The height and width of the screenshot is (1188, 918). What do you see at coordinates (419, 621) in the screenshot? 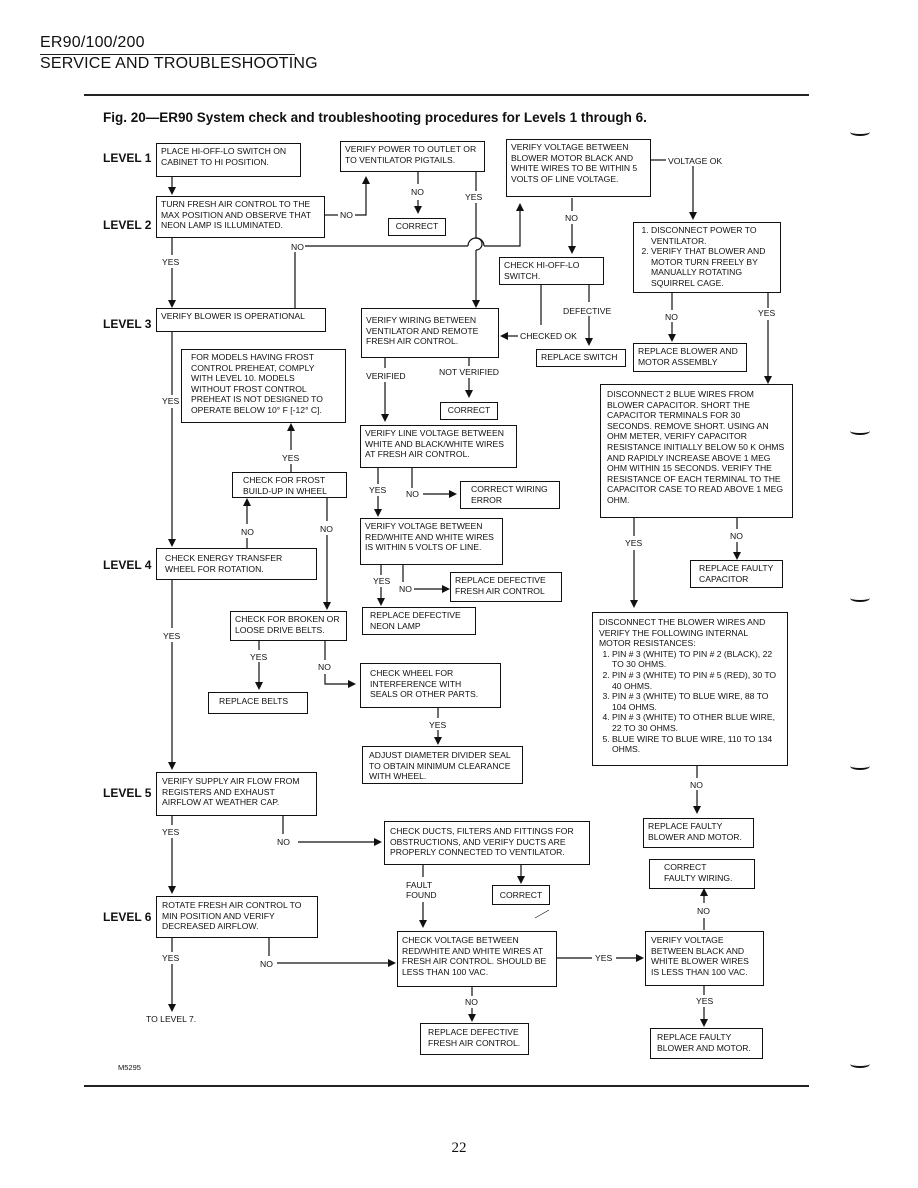
I see `step-replace-neon-lamp: REPLACE DEFECTIVE NEON LAMP` at bounding box center [419, 621].